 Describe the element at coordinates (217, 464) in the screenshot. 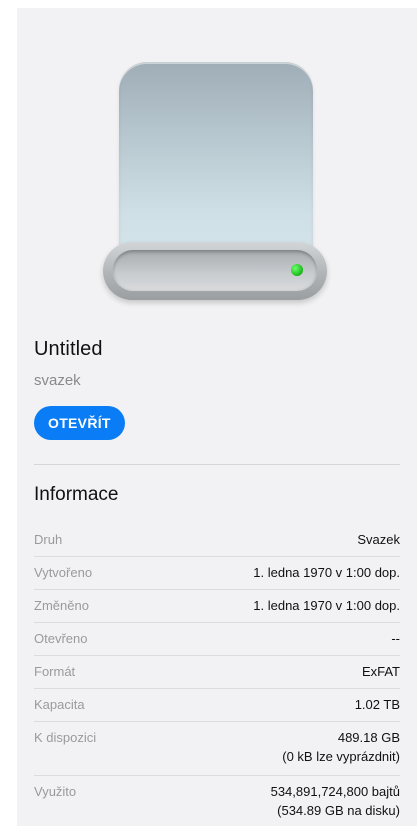

I see `divider` at that location.